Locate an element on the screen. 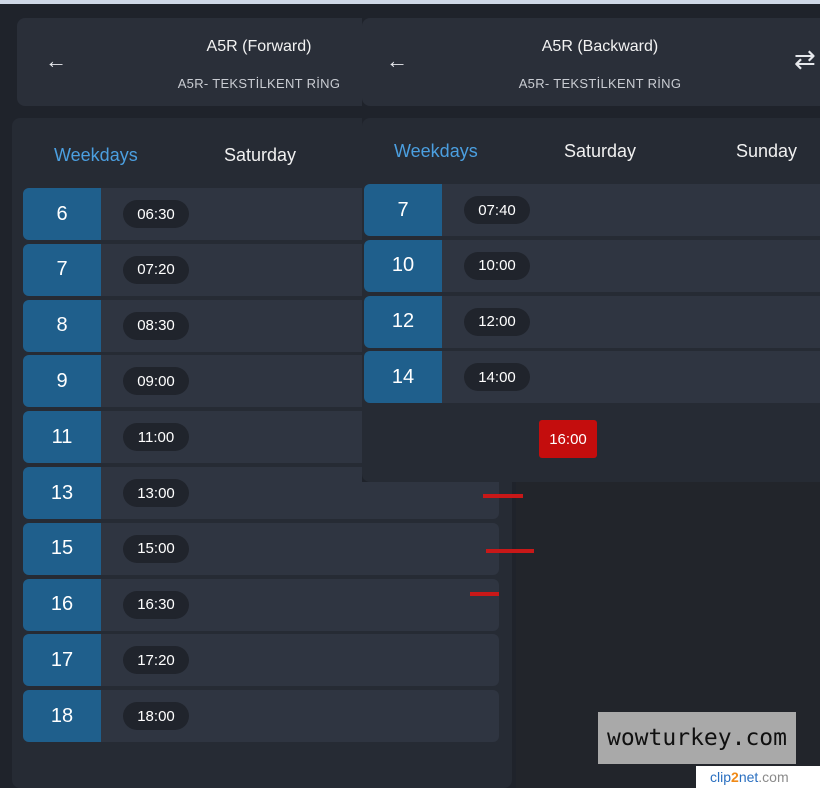  hour-cell: 17 is located at coordinates (62, 660).